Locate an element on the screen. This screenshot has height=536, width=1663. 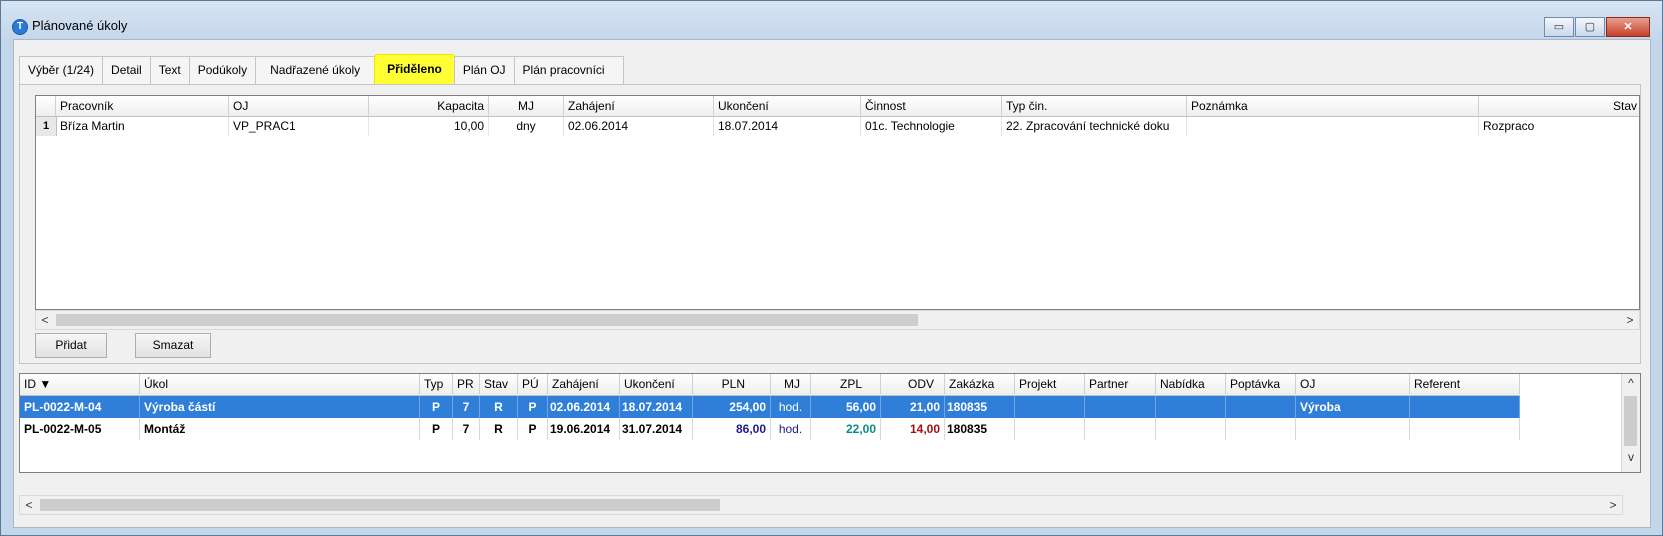
tab-podukoly: Podúkoly is located at coordinates (222, 70).